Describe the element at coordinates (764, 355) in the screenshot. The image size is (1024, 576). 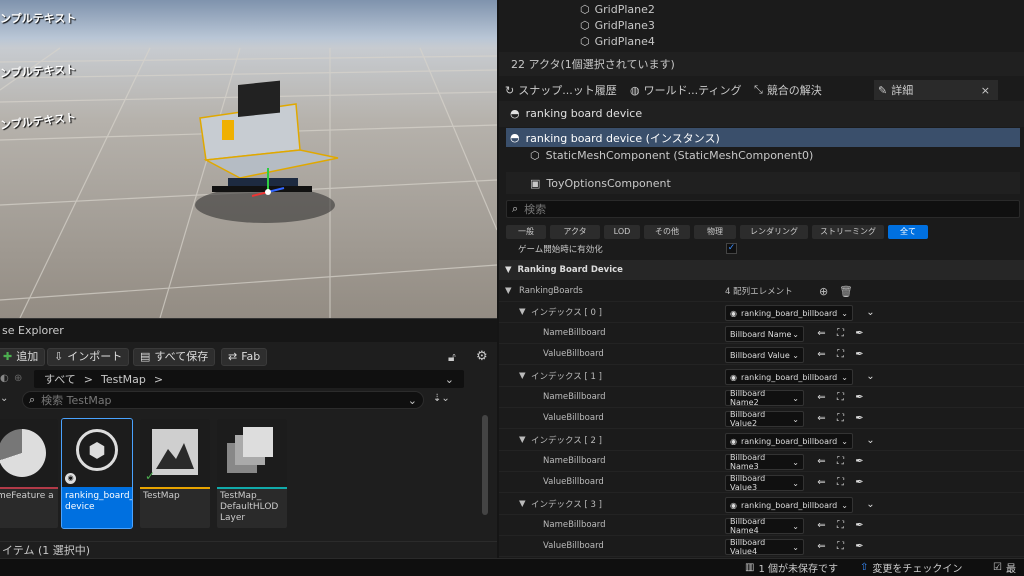
I see `value-billboard-dropdown: Billboard Value ⌄` at that location.